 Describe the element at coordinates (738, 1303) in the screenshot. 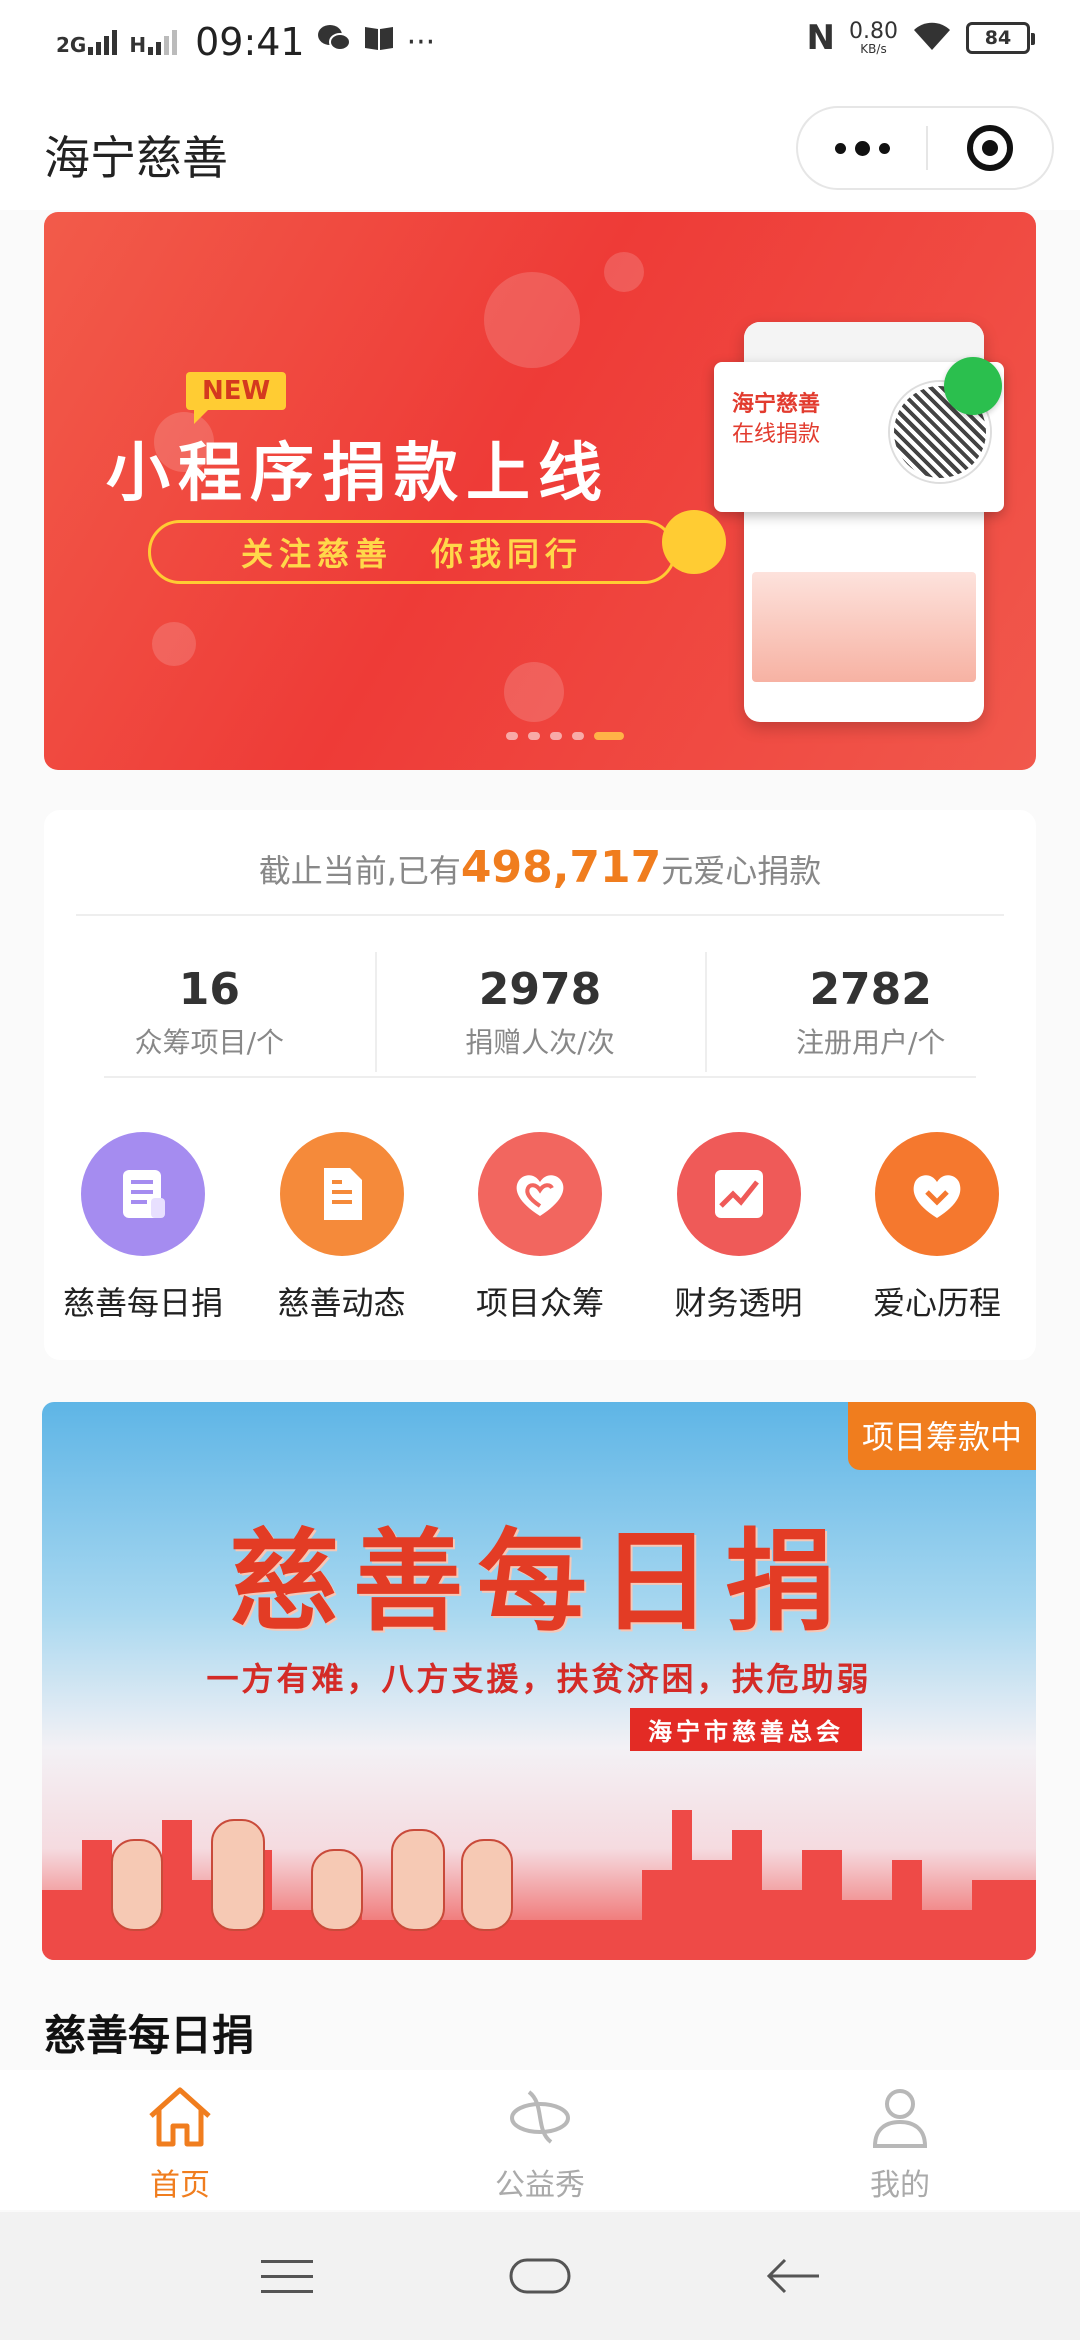

I see `menu-label: 财务透明` at that location.